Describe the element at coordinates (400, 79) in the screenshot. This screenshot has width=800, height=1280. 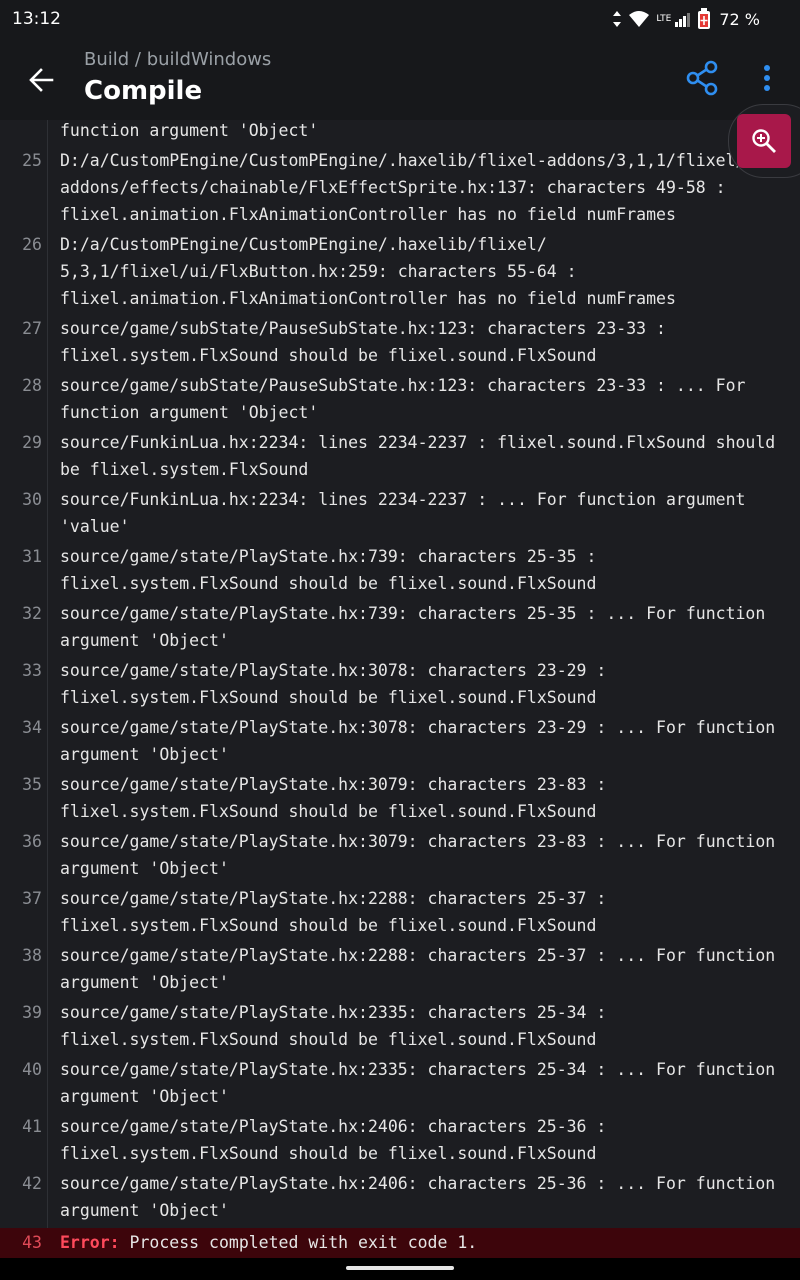
I see `app-bar: Build / buildWindows Compile` at that location.